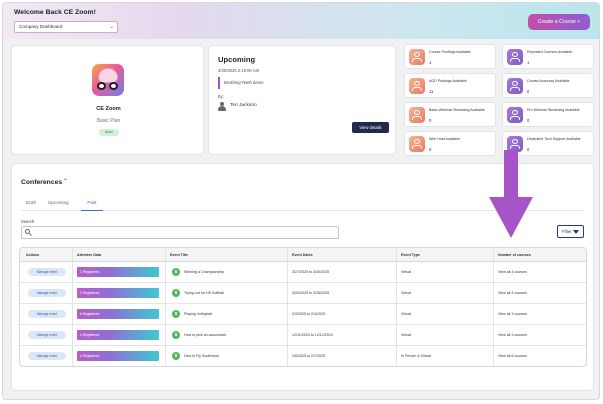 Image resolution: width=603 pixels, height=404 pixels. I want to click on col-actions: Actions, so click(33, 255).